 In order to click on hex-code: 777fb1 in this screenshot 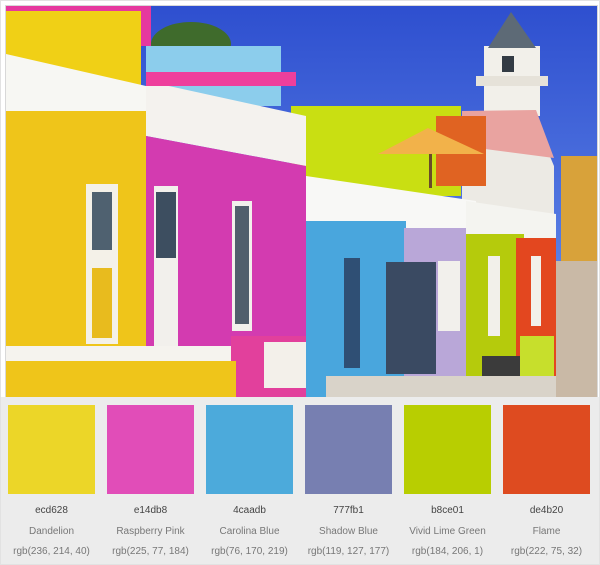, I will do `click(348, 510)`.